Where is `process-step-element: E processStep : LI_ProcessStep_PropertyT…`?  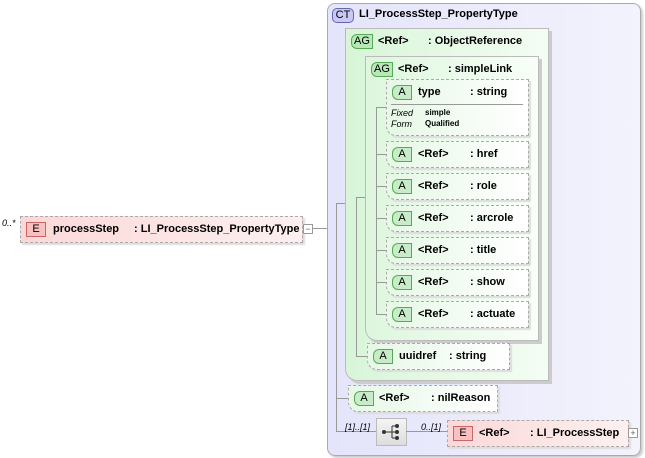 process-step-element: E processStep : LI_ProcessStep_PropertyT… is located at coordinates (161, 229).